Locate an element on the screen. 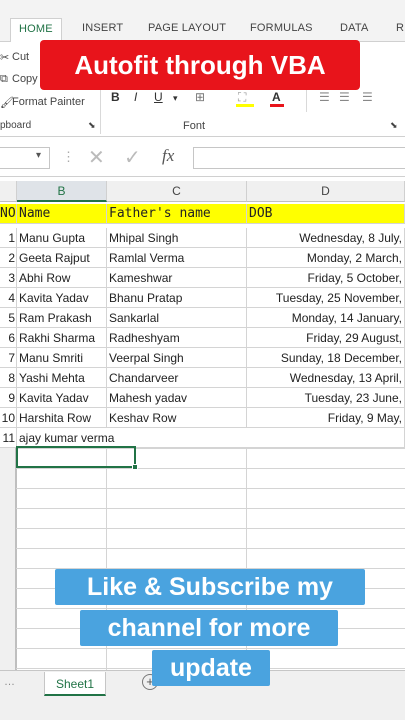  formula-bar: ▾ ⋮ ✕ ✓ fx is located at coordinates (202, 159).